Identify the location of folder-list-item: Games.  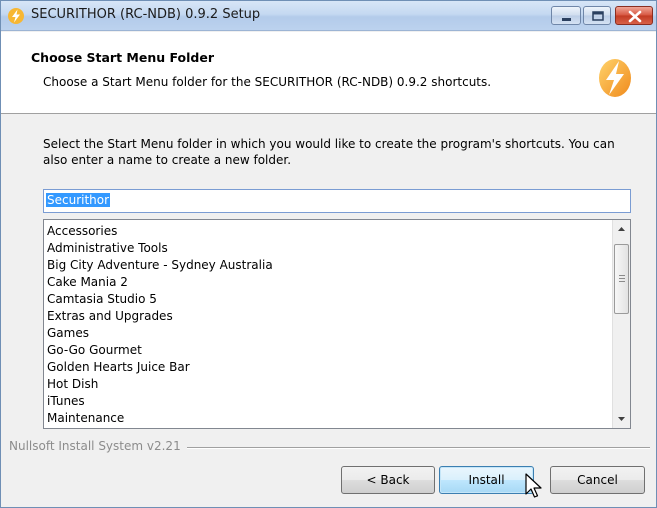
(338, 333).